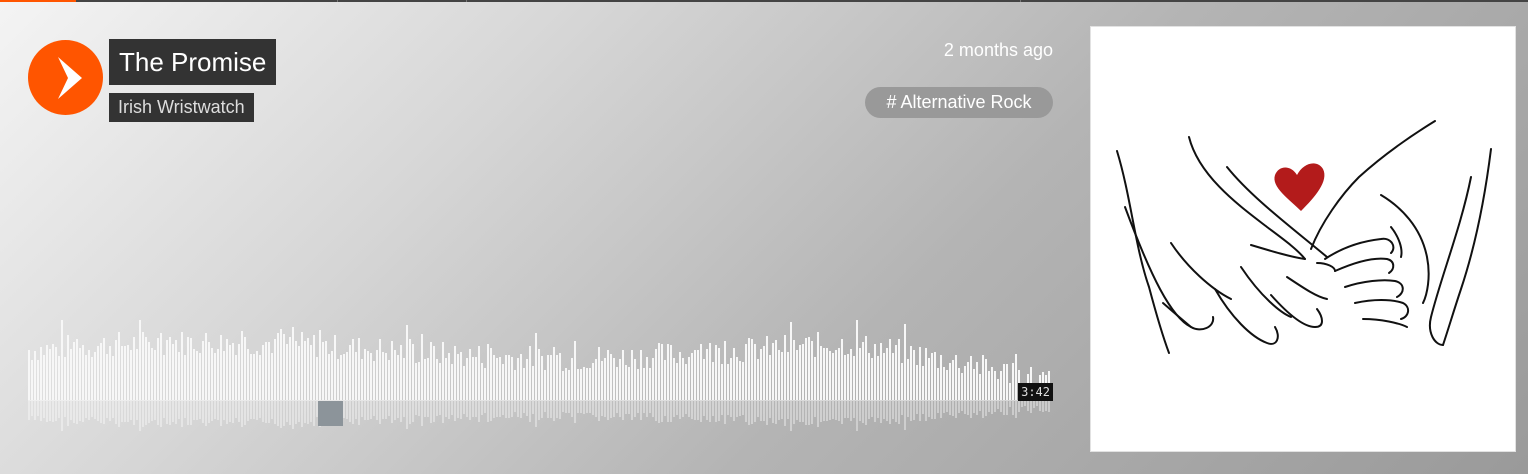 The image size is (1528, 474). I want to click on track-title: The Promise, so click(193, 62).